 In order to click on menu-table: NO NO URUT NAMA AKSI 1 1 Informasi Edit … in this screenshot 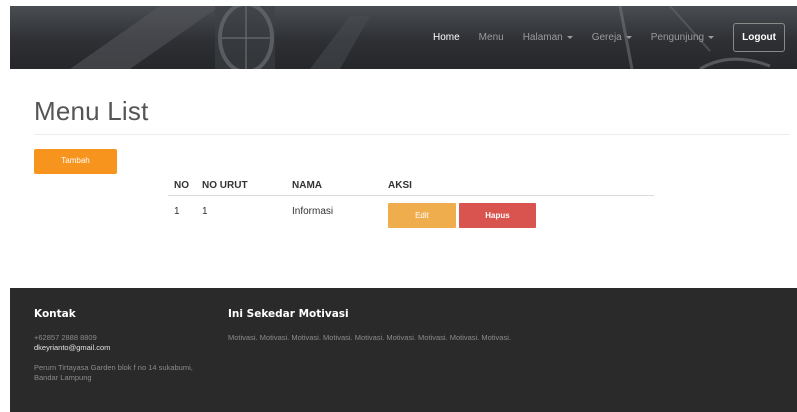, I will do `click(411, 202)`.